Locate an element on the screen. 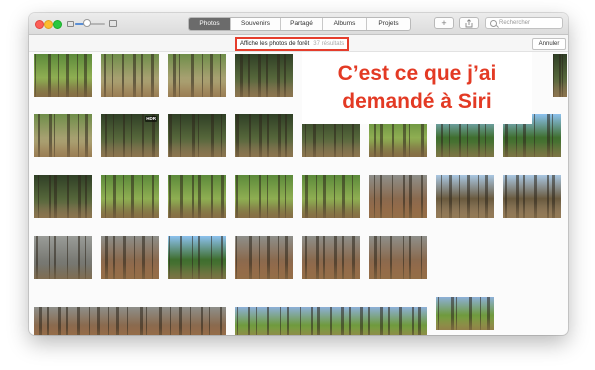 This screenshot has width=595, height=370. share-button is located at coordinates (469, 23).